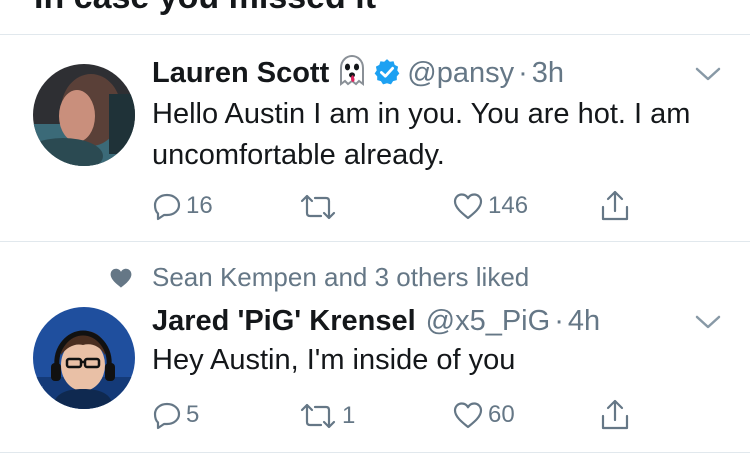 The width and height of the screenshot is (750, 467). I want to click on ghost-icon, so click(352, 71).